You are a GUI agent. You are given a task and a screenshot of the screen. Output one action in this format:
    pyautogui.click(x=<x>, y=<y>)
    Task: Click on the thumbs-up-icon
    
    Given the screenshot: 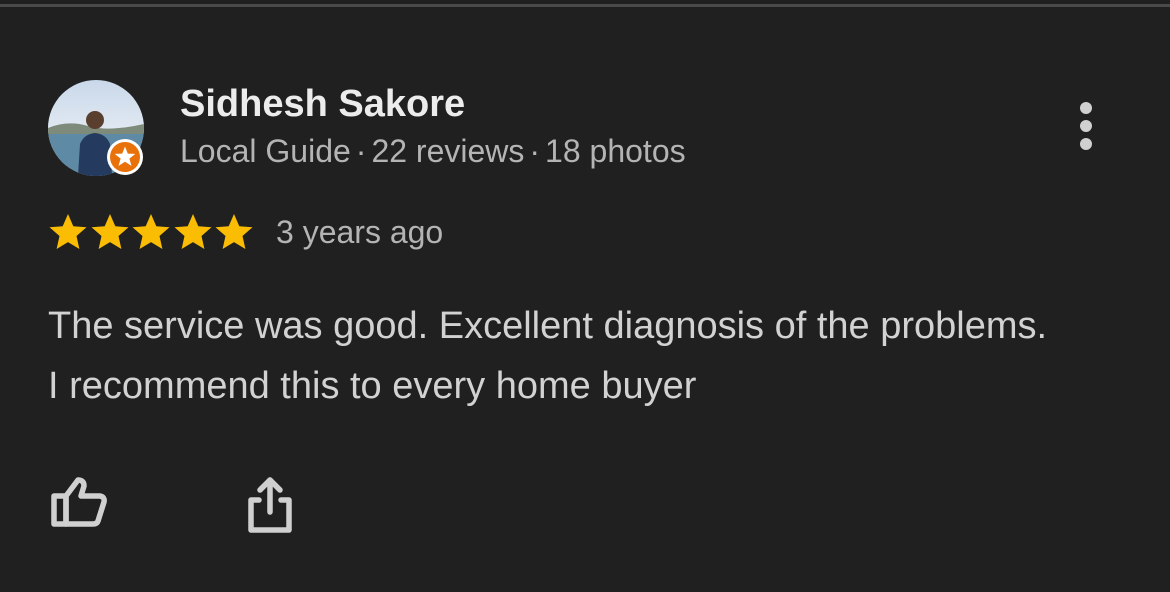 What is the action you would take?
    pyautogui.click(x=79, y=502)
    